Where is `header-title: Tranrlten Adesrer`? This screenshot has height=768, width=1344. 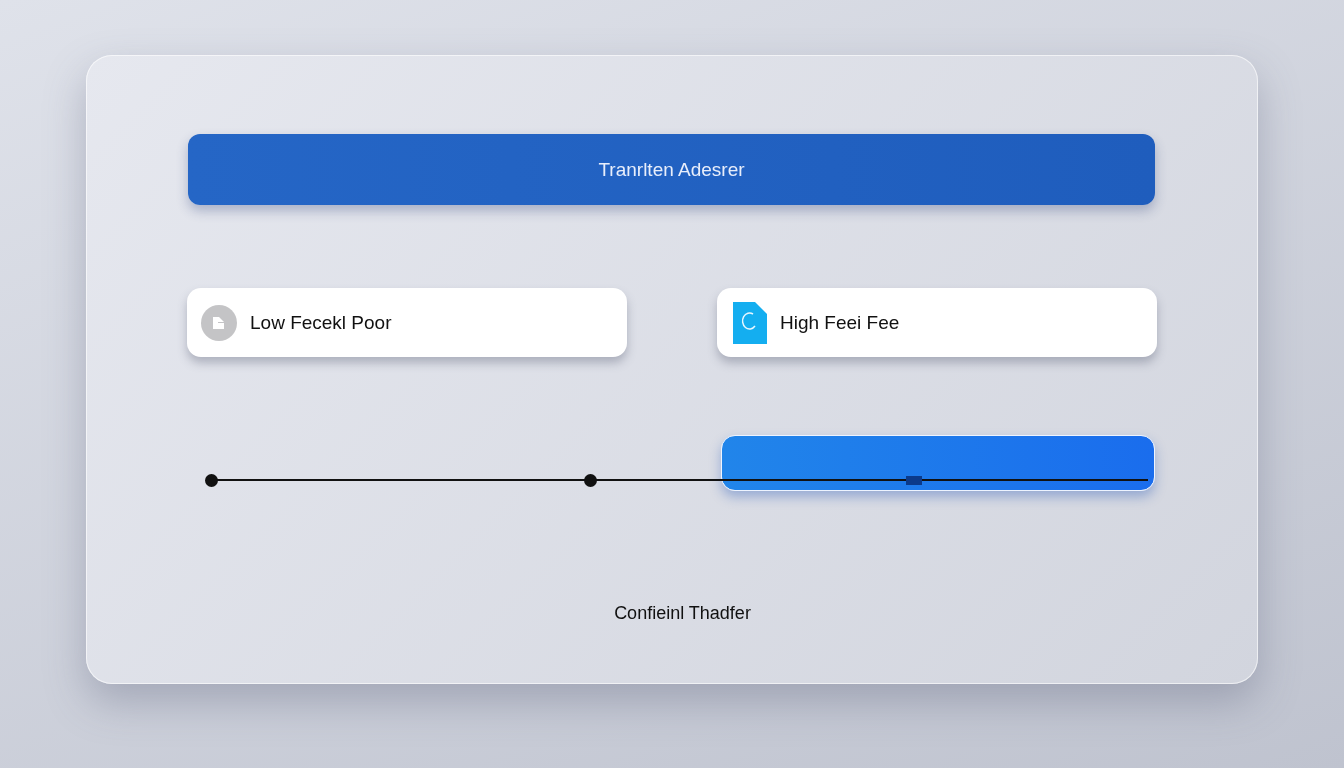
header-title: Tranrlten Adesrer is located at coordinates (671, 169).